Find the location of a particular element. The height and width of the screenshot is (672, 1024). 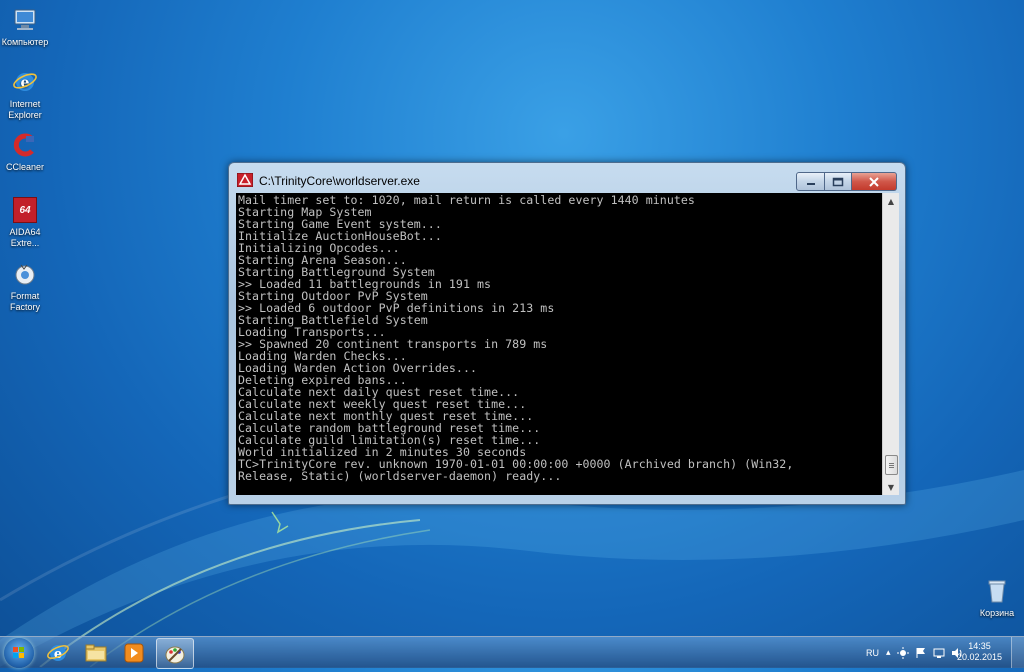

vertical-scrollbar: ▲ ▼ is located at coordinates (890, 344).